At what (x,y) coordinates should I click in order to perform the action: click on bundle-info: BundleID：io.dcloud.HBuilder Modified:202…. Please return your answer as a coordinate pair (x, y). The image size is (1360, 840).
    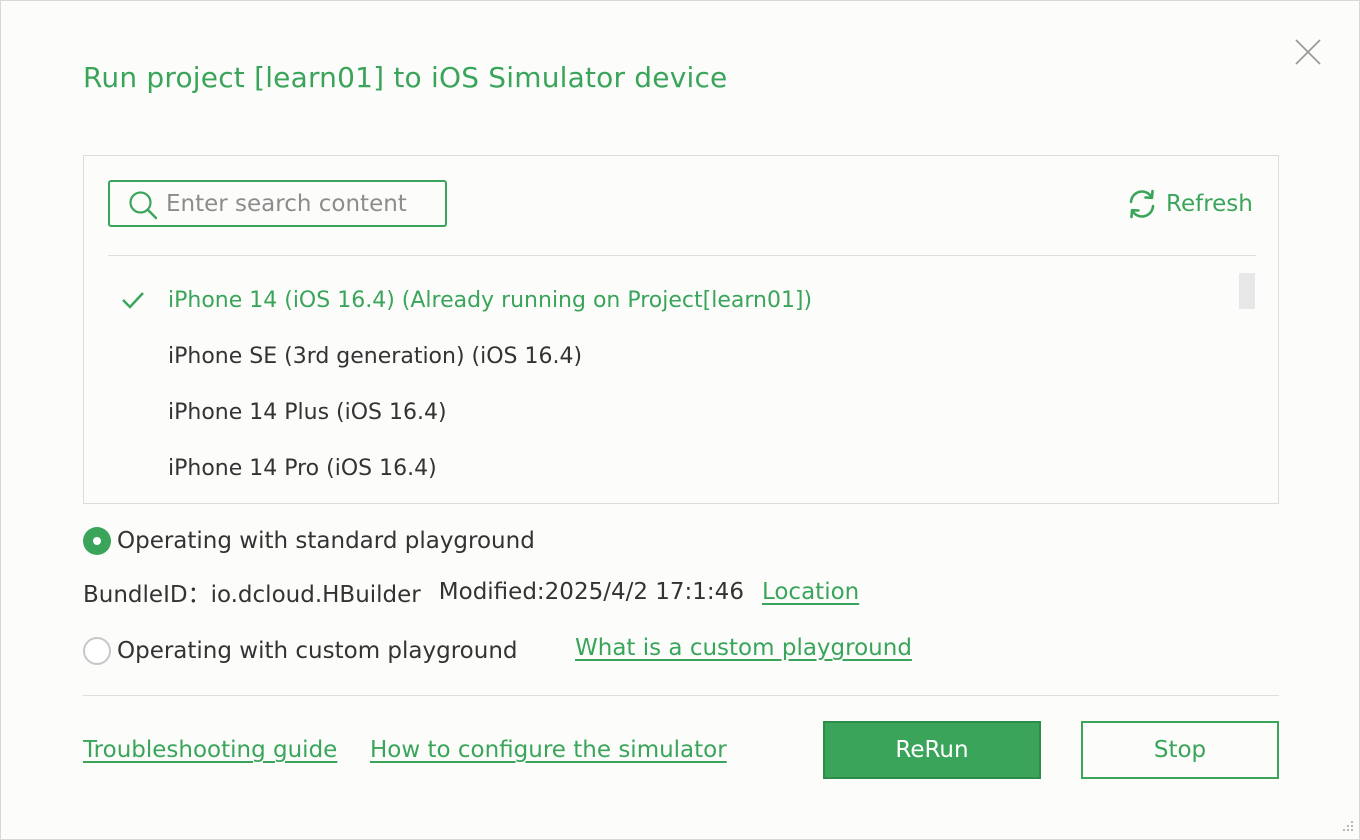
    Looking at the image, I should click on (471, 592).